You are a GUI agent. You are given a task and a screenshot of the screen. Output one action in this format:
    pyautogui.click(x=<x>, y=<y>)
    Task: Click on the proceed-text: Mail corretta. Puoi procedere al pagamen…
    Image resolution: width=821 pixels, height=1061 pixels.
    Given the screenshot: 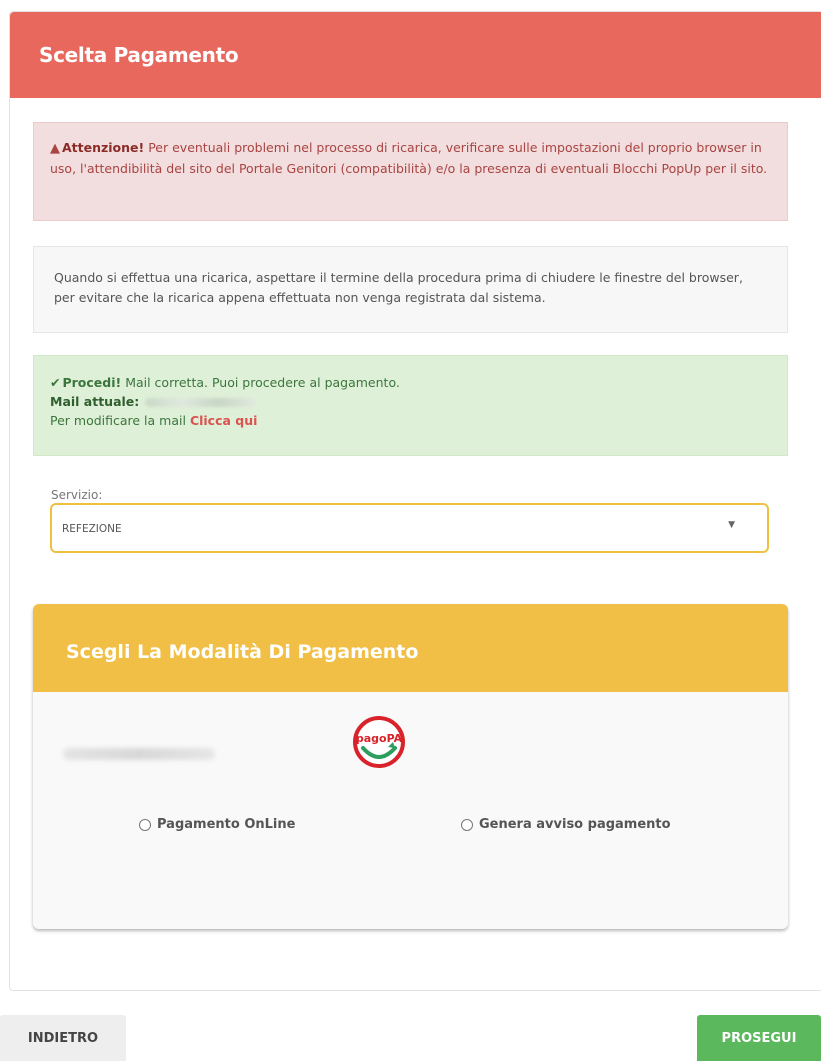 What is the action you would take?
    pyautogui.click(x=260, y=382)
    